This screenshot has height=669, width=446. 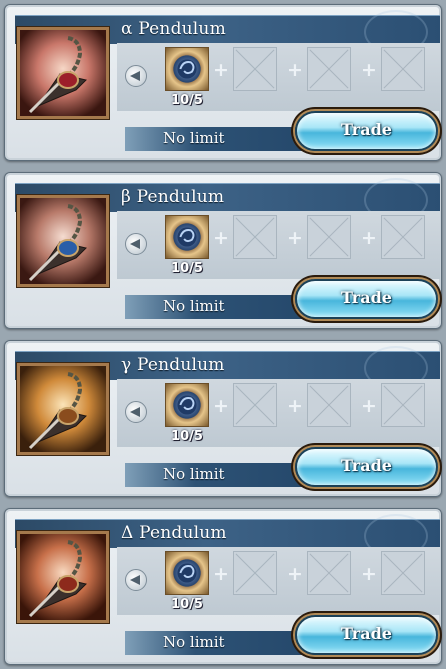 I want to click on item-title: β Pendulum, so click(x=173, y=197).